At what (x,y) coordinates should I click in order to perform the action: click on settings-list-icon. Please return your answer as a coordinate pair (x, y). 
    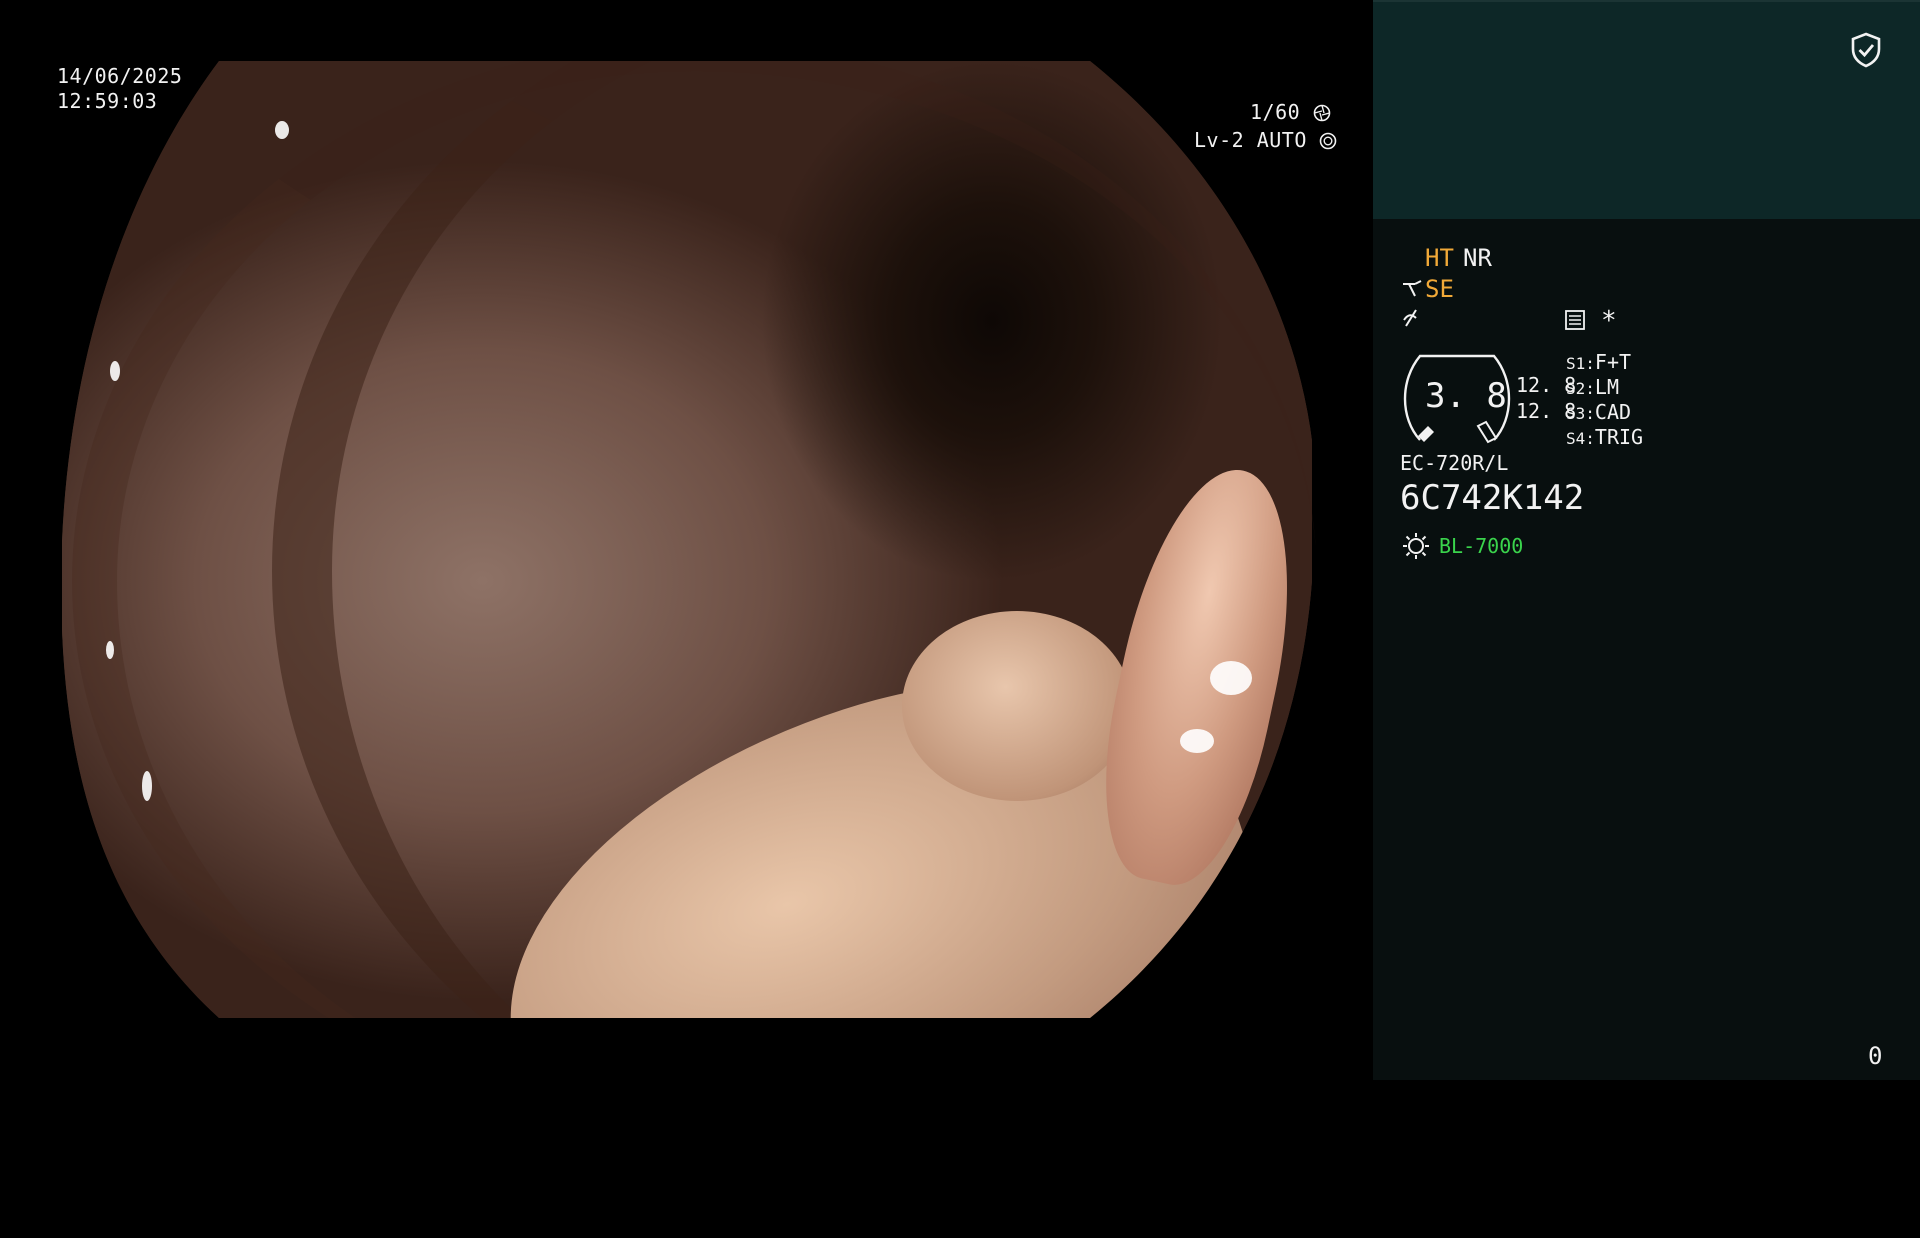
    Looking at the image, I should click on (1575, 320).